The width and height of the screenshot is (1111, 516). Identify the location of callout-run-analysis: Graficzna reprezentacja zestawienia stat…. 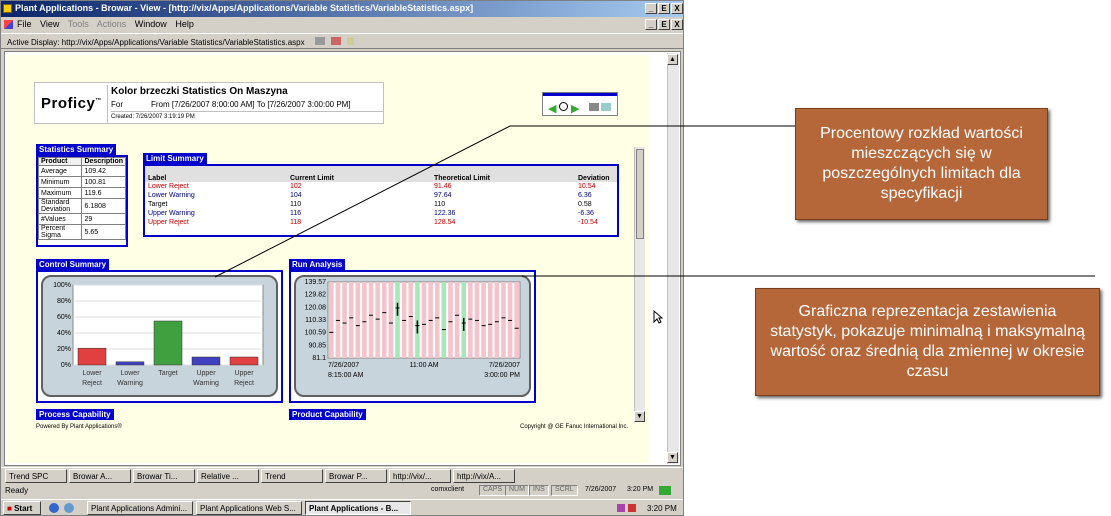
(927, 342).